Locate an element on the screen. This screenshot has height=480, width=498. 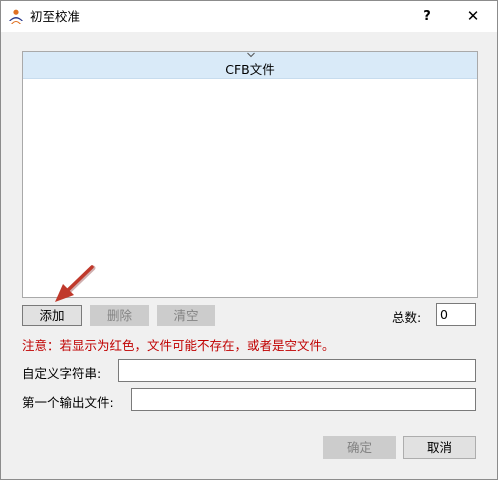
title-bar: 初至校准 ? ✕ is located at coordinates (249, 16).